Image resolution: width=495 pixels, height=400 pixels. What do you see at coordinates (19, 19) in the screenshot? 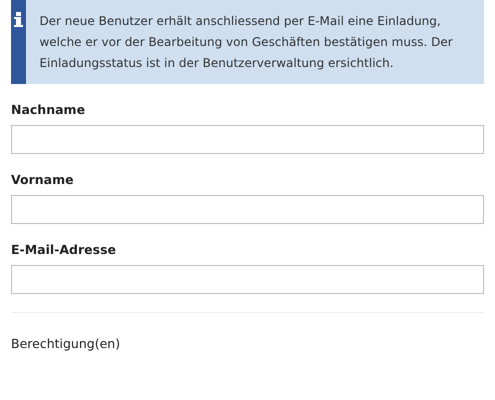
I see `info-icon` at bounding box center [19, 19].